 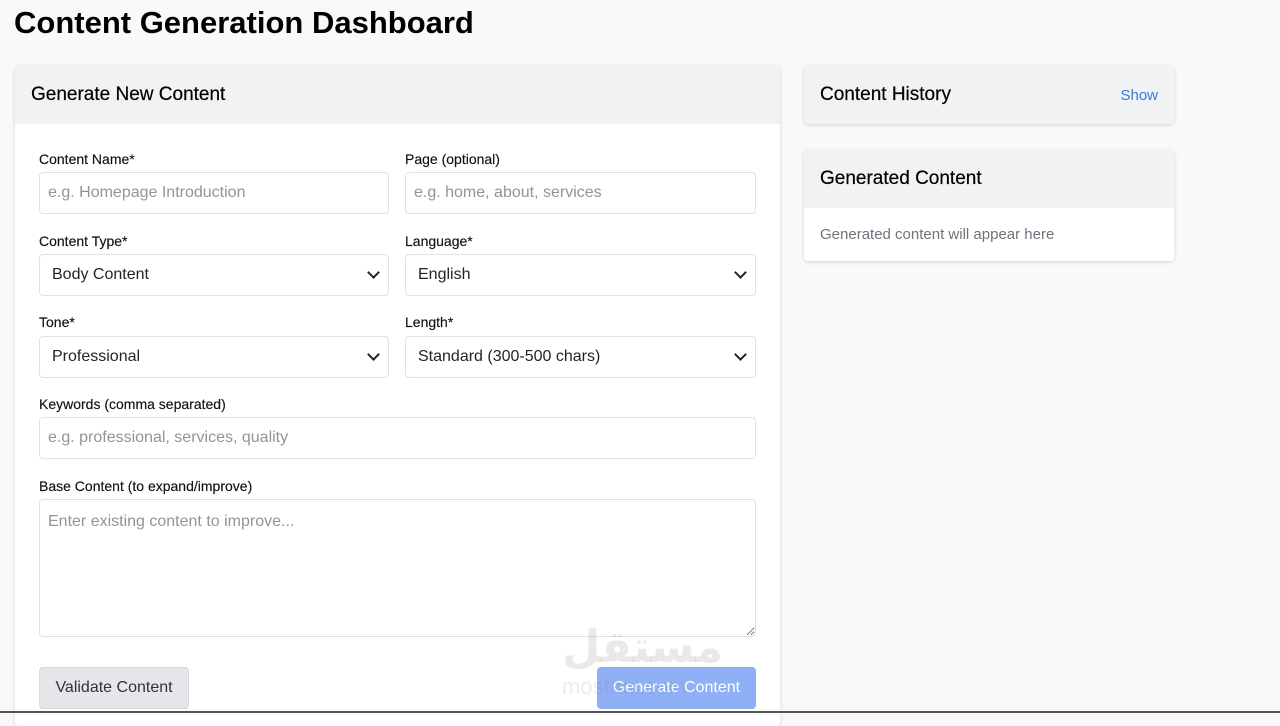 I want to click on length-select: Standard (300-500 chars), so click(x=580, y=357).